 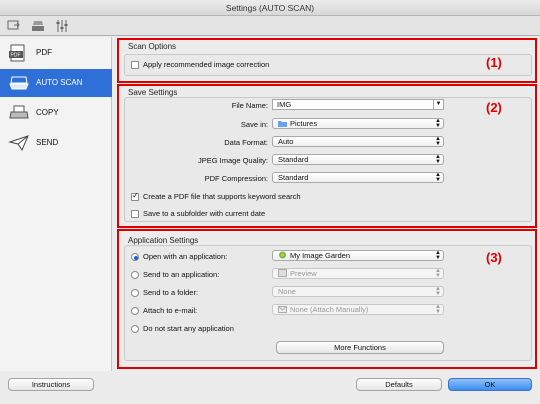 I want to click on sidebar-item-label: COPY, so click(x=47, y=112).